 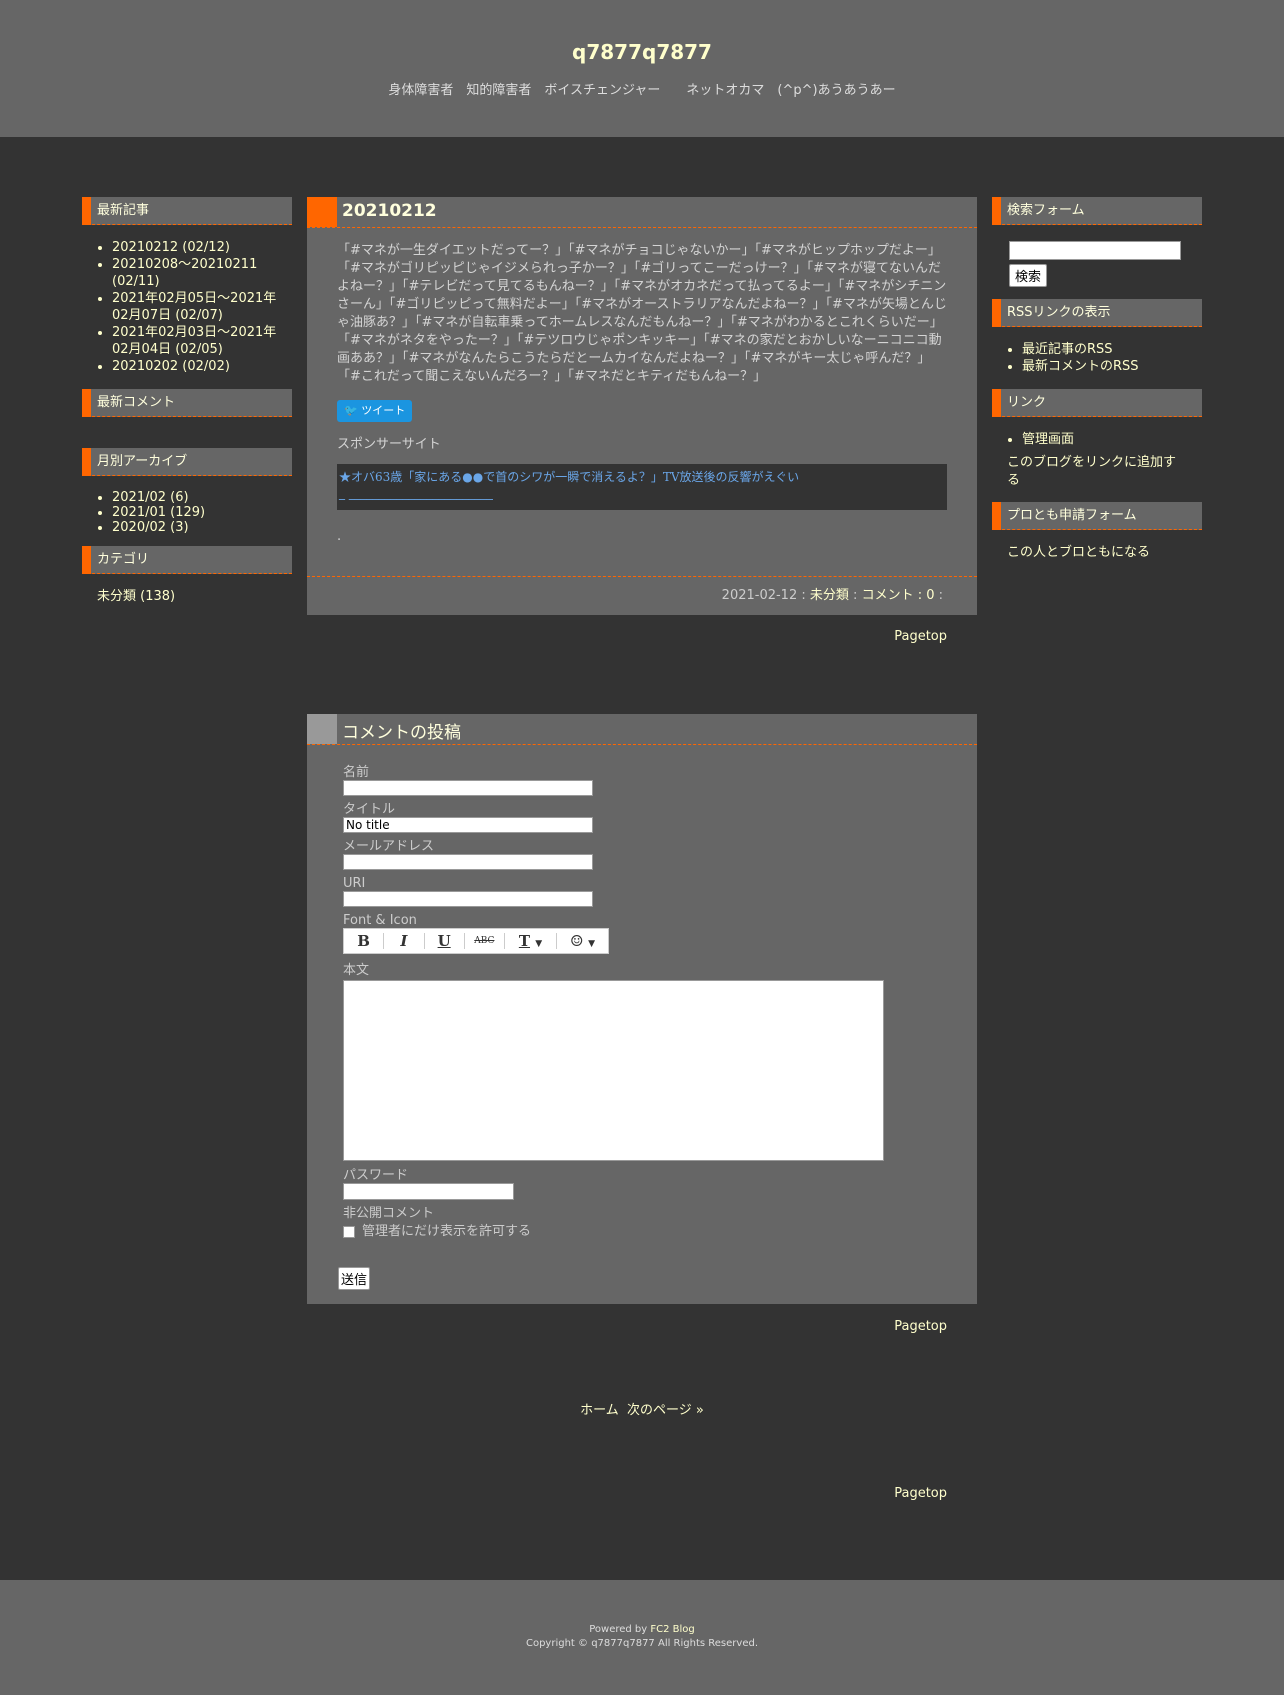 What do you see at coordinates (187, 432) in the screenshot?
I see `recent-comments-empty` at bounding box center [187, 432].